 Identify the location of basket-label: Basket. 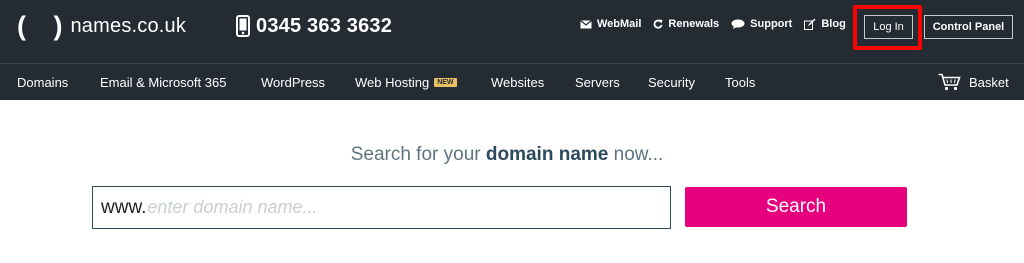
(989, 82).